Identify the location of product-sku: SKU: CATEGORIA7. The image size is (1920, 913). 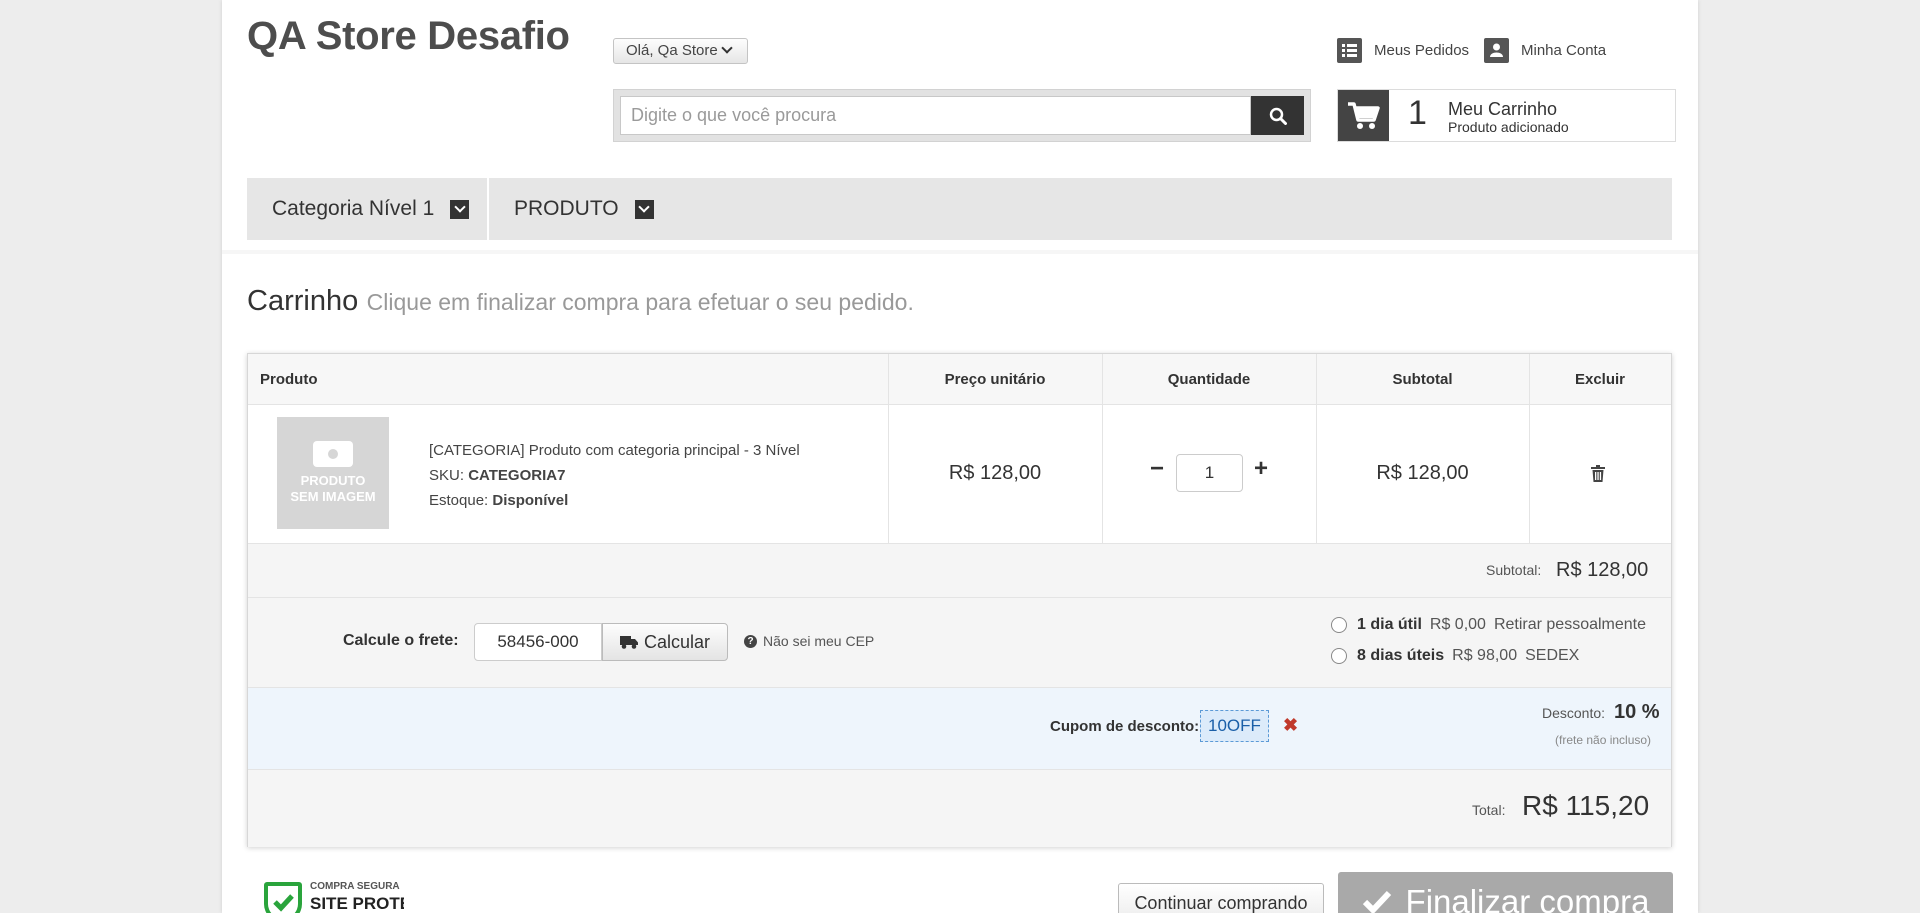
(497, 475).